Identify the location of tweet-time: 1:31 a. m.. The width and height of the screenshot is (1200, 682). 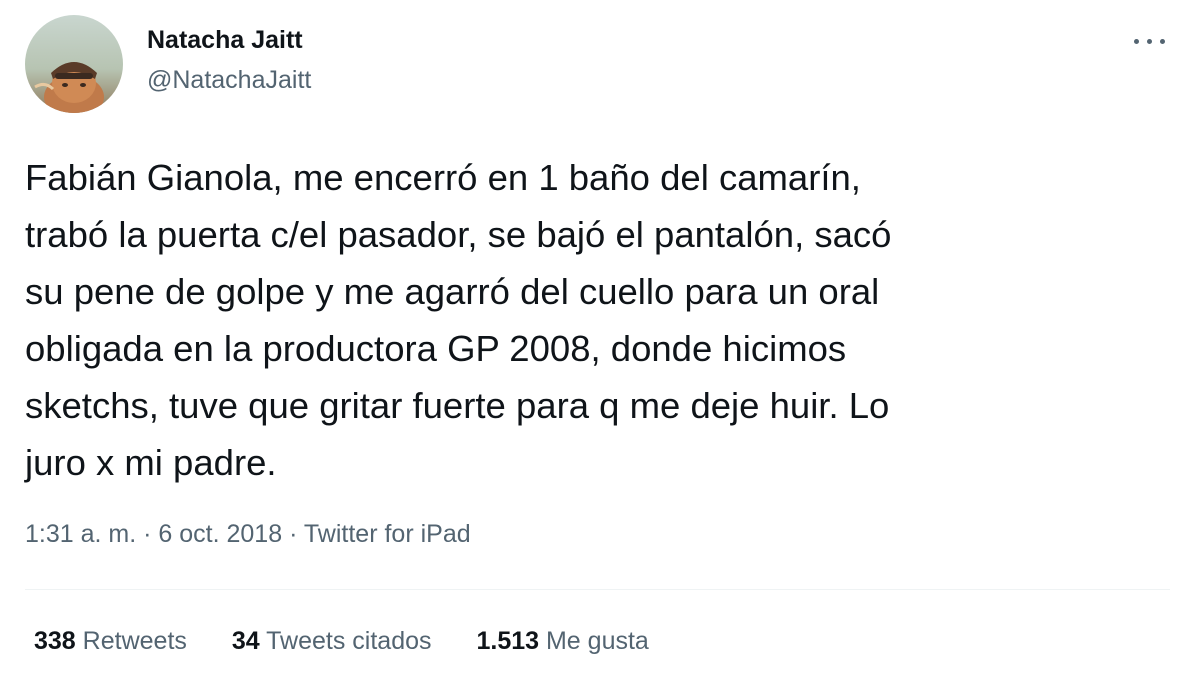
(80, 534).